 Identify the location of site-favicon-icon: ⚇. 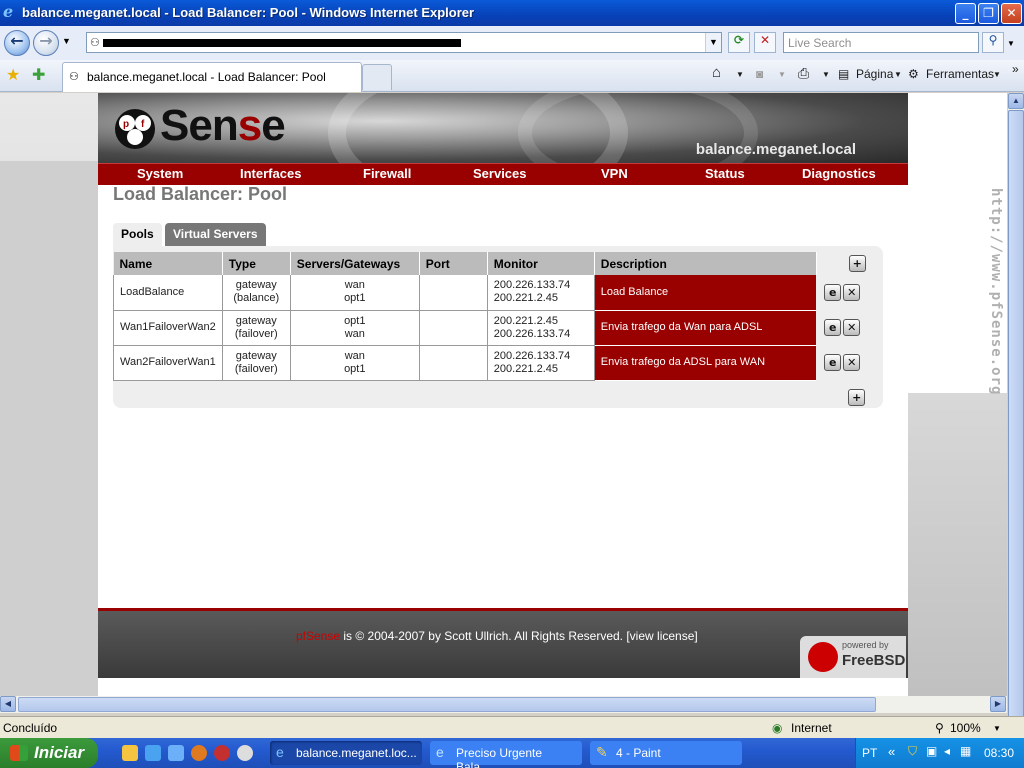
(95, 43).